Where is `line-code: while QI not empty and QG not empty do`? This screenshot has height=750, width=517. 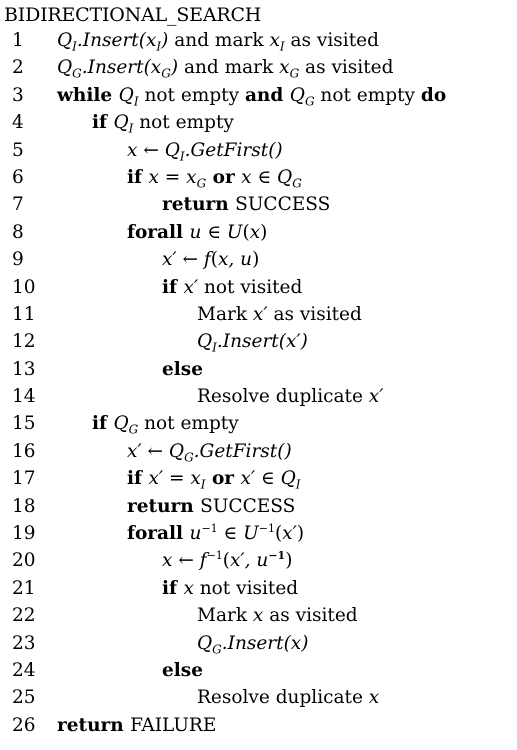
line-code: while QI not empty and QG not empty do is located at coordinates (251, 95).